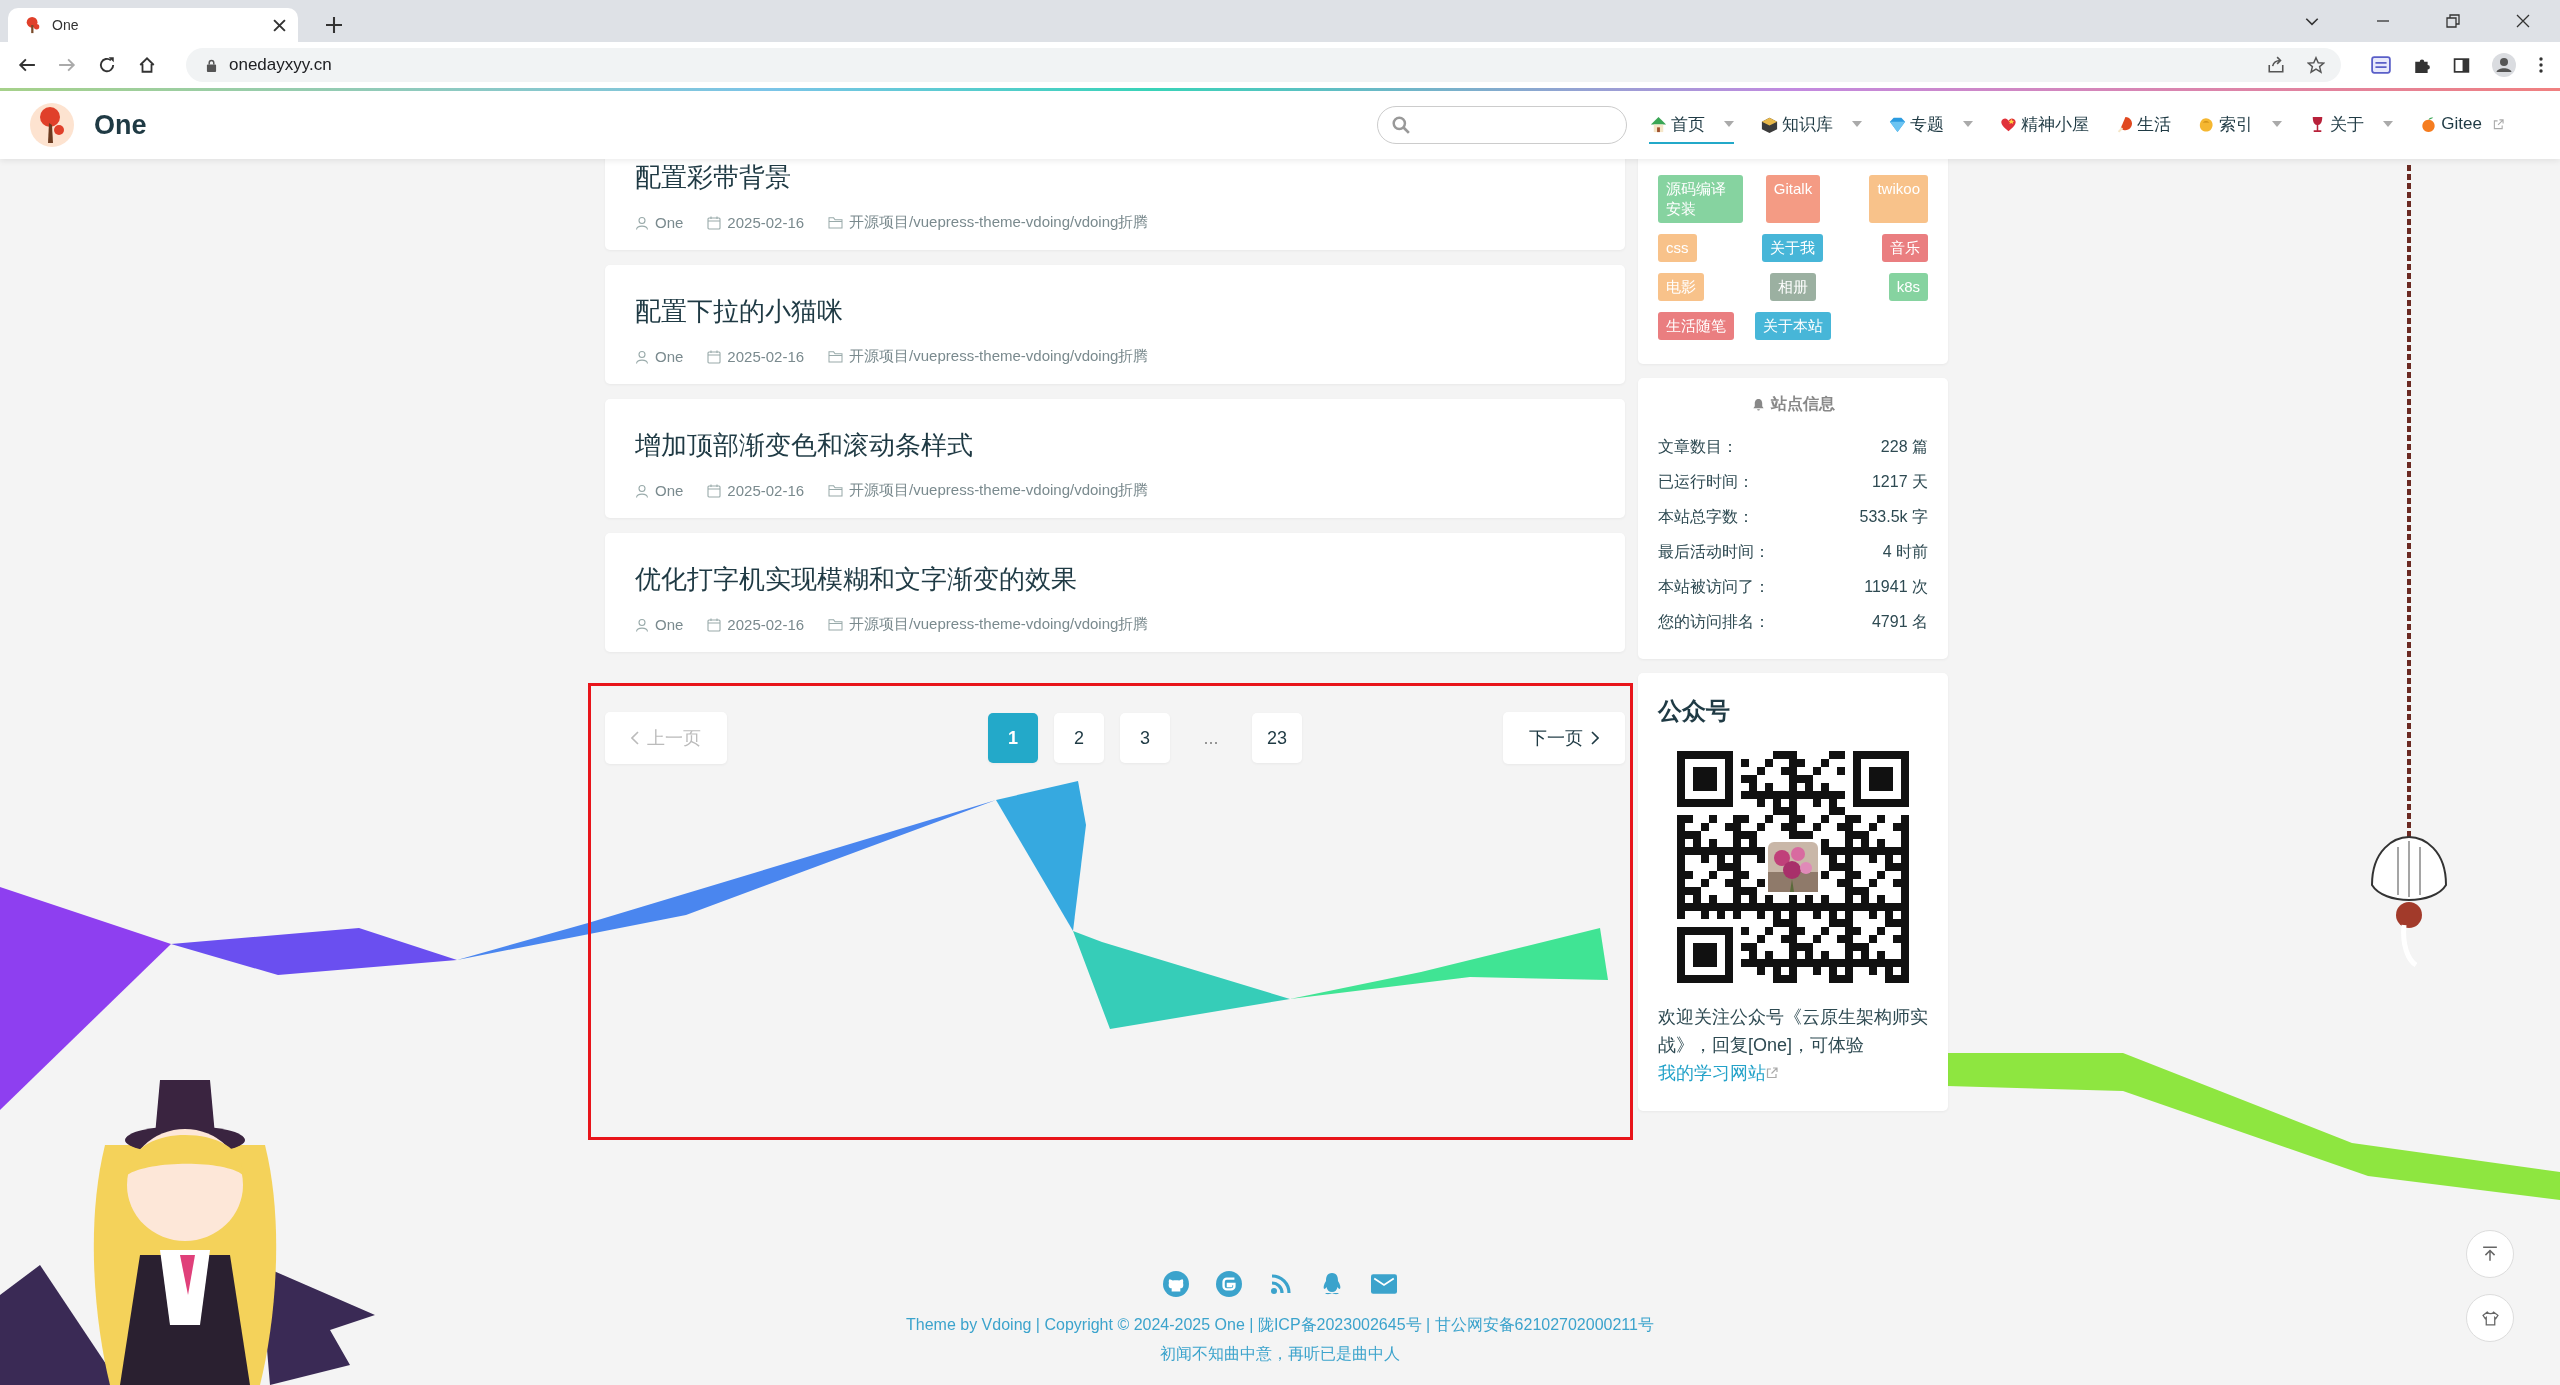 The image size is (2560, 1385). I want to click on bell-icon, so click(1758, 404).